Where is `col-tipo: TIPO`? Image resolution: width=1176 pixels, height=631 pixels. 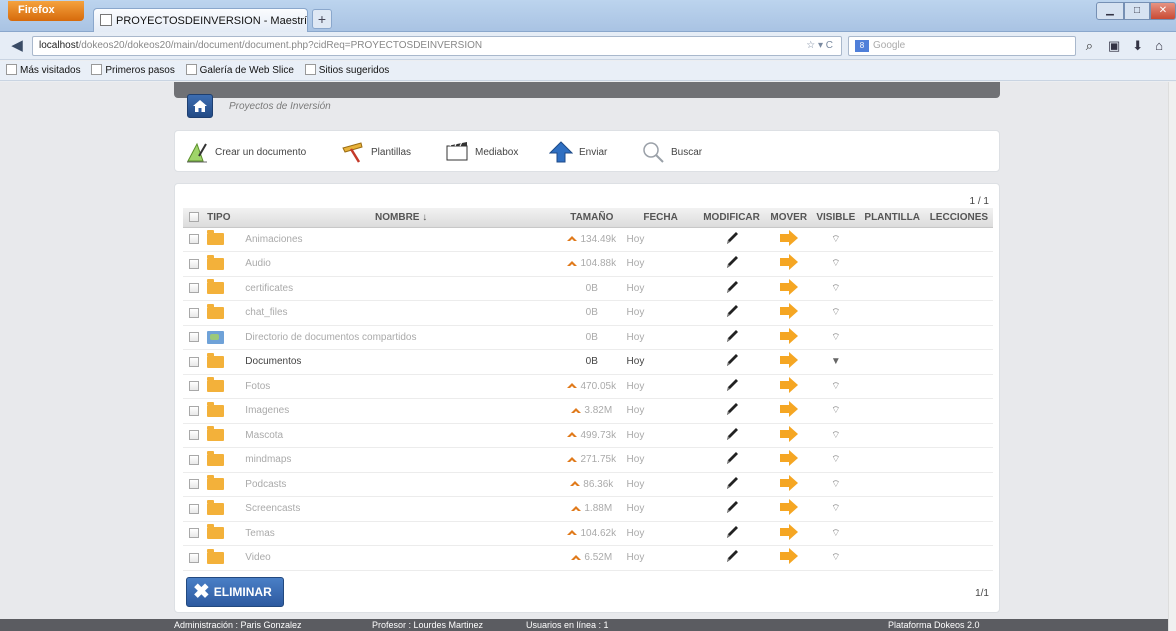 col-tipo: TIPO is located at coordinates (223, 218).